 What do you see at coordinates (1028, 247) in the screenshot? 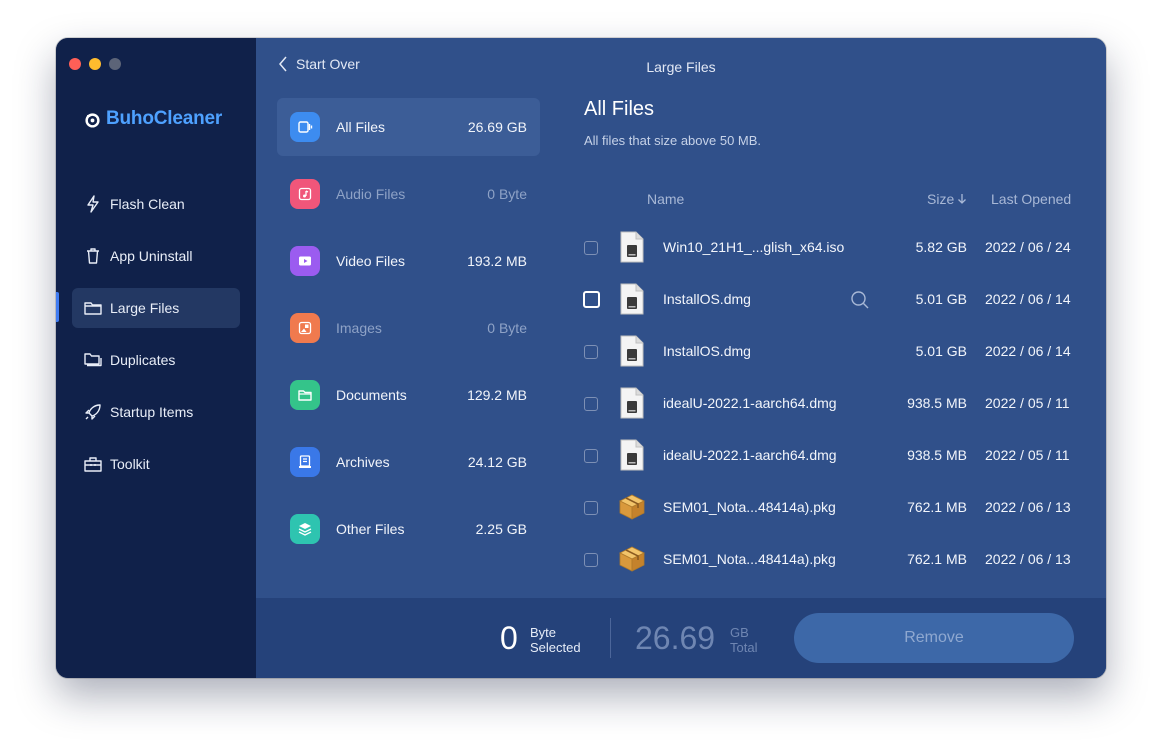
I see `file-last-opened: 2022 / 06 / 24` at bounding box center [1028, 247].